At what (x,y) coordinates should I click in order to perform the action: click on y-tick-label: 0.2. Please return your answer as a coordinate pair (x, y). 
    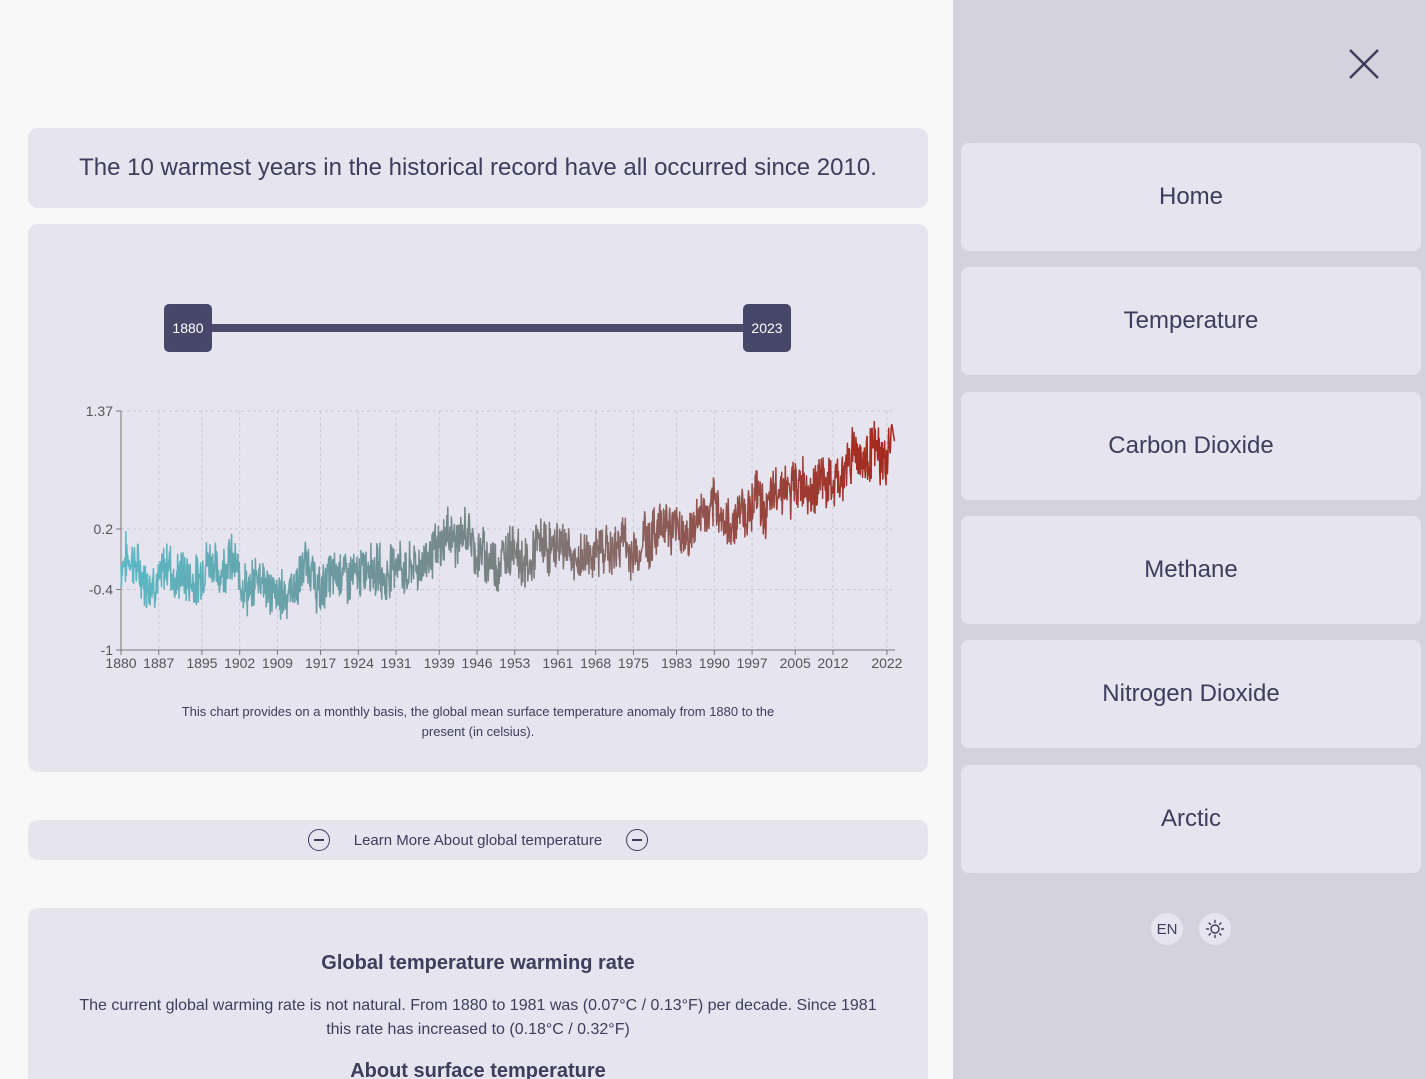
    Looking at the image, I should click on (104, 529).